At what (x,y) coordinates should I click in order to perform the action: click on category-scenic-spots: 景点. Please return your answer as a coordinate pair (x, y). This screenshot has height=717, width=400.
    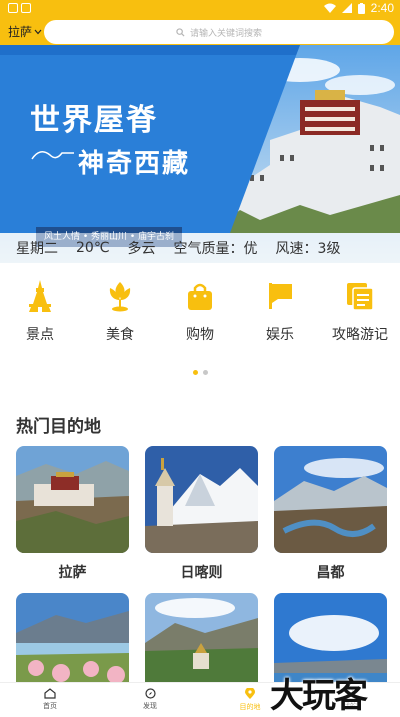
    Looking at the image, I should click on (40, 315).